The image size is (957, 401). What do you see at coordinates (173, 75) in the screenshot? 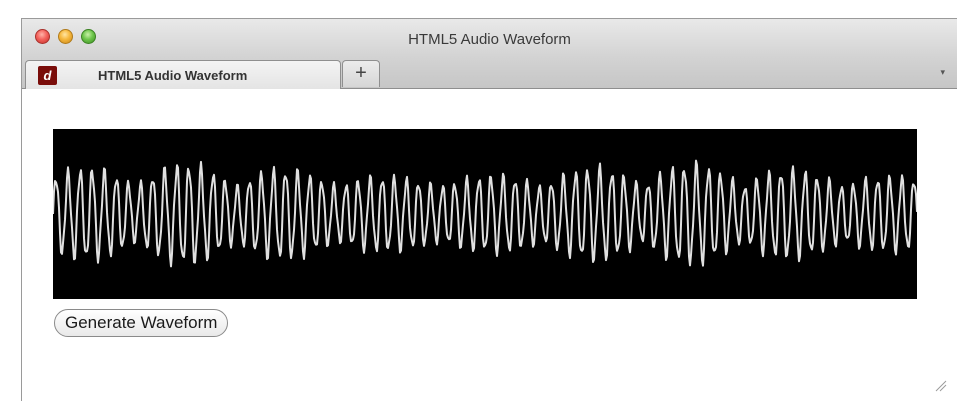
I see `tab-label: HTML5 Audio Waveform` at bounding box center [173, 75].